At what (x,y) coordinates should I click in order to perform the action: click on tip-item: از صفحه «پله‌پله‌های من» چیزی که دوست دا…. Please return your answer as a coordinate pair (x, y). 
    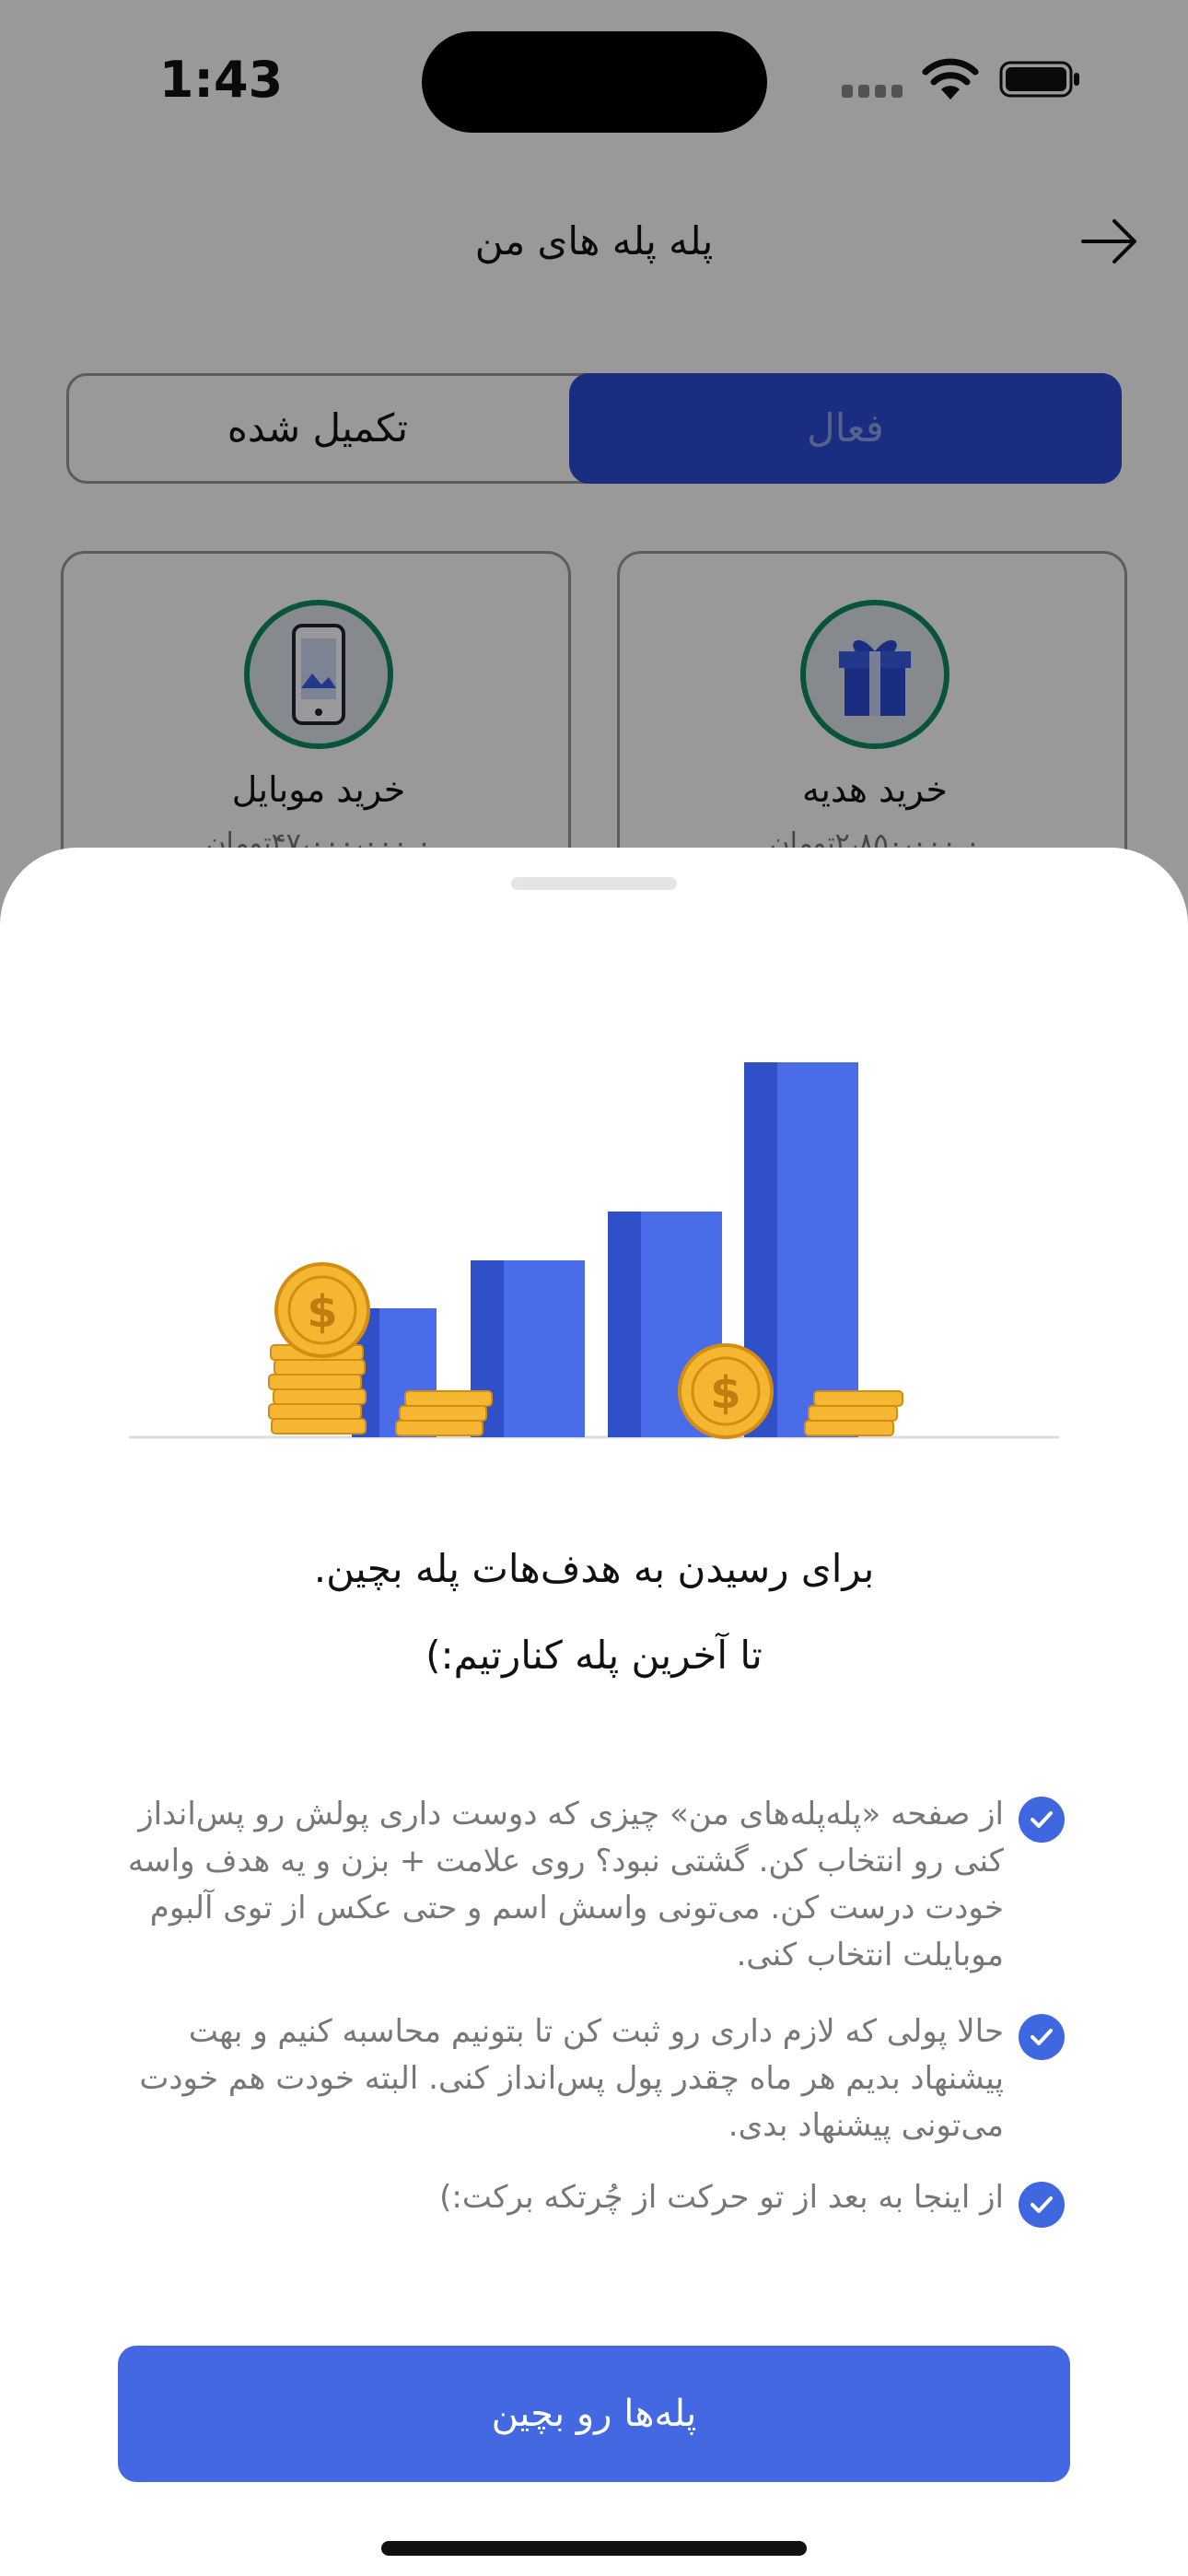
    Looking at the image, I should click on (565, 1884).